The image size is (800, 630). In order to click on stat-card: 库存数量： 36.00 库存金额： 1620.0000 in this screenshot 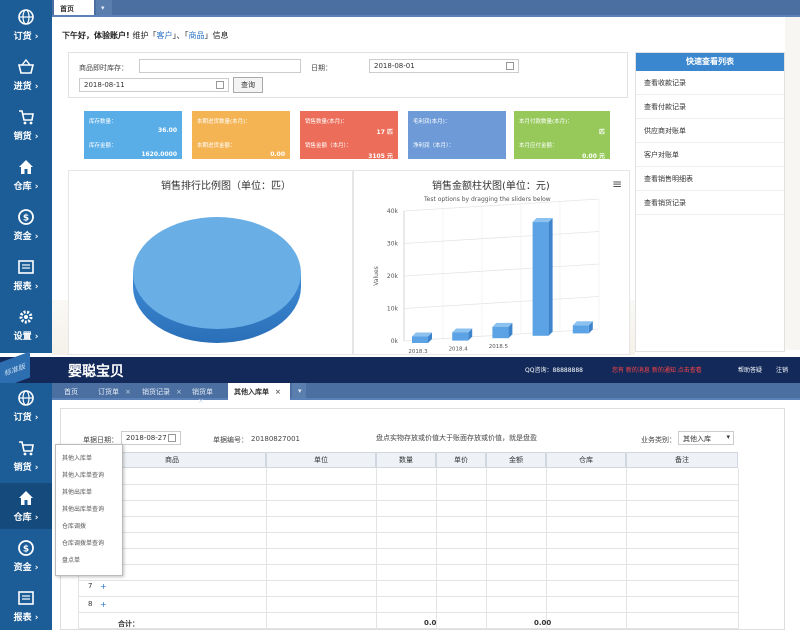, I will do `click(133, 135)`.